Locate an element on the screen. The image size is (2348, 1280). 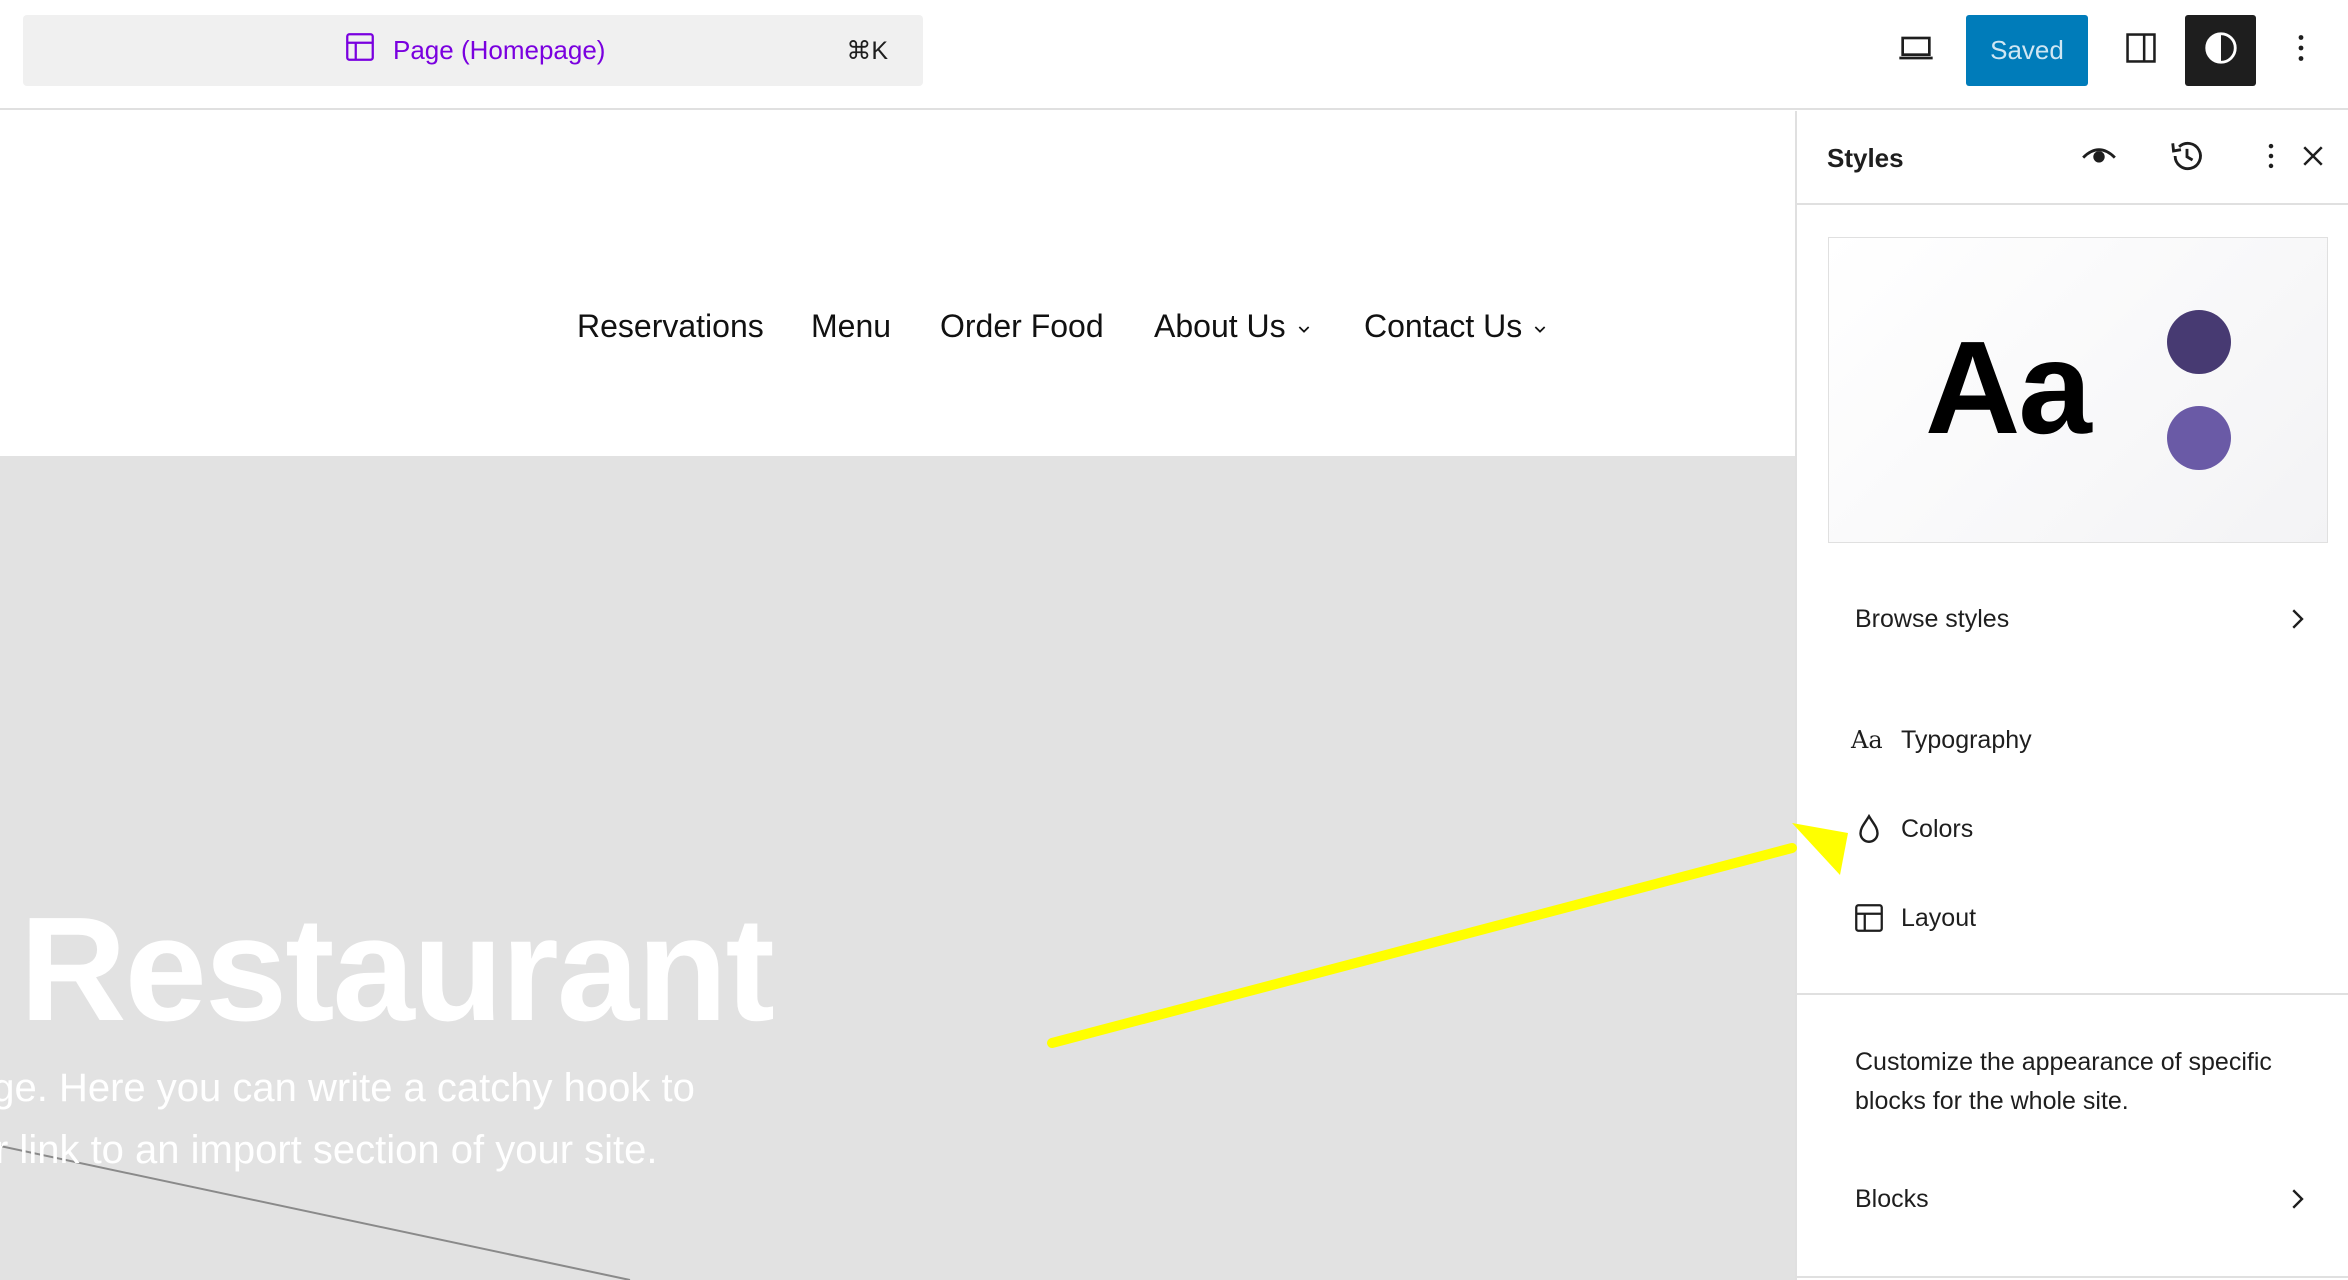
typography-item: Aa Typography is located at coordinates (2072, 740).